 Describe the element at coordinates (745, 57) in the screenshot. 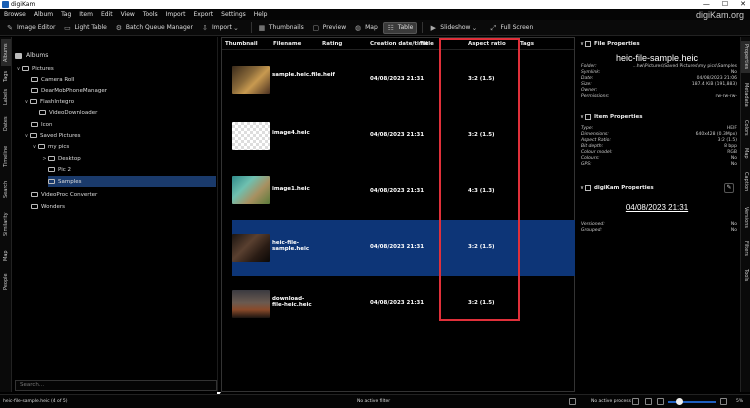

I see `tab-properties: Properties` at that location.